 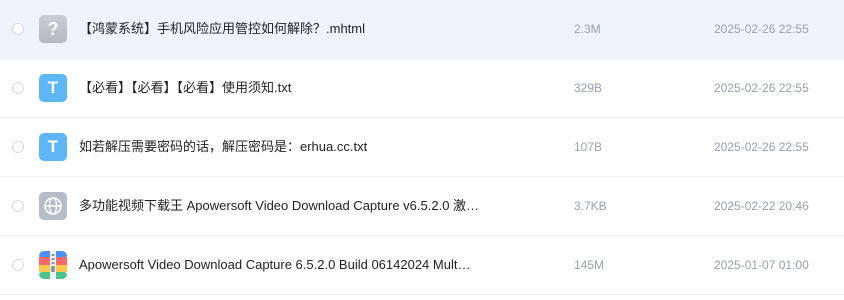 What do you see at coordinates (588, 88) in the screenshot?
I see `file-size: 329B` at bounding box center [588, 88].